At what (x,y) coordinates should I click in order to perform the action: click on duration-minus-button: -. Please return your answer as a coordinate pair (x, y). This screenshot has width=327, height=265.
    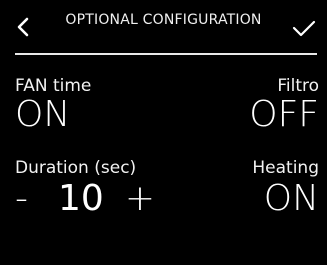
    Looking at the image, I should click on (26, 199).